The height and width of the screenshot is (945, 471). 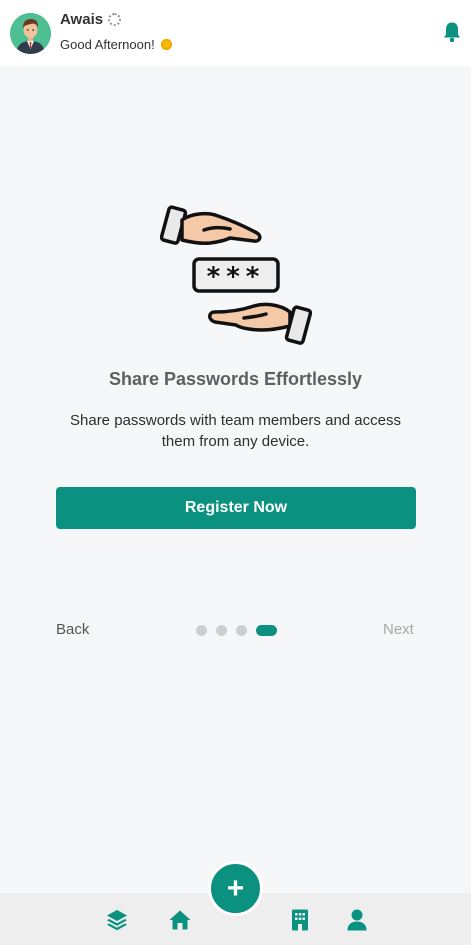 I want to click on building-icon, so click(x=300, y=920).